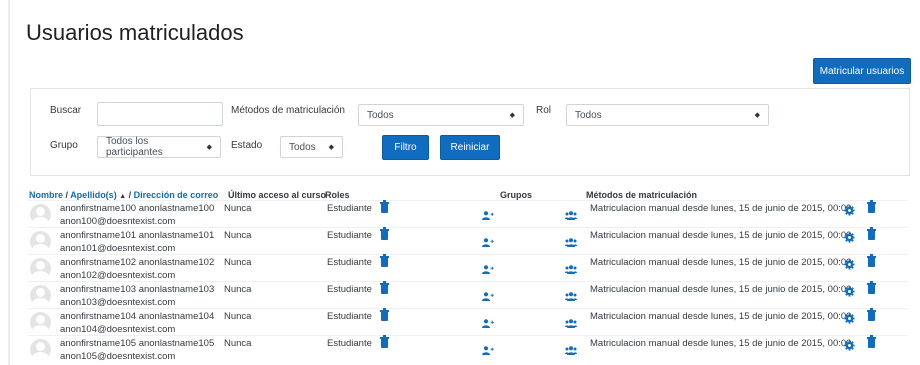  Describe the element at coordinates (93, 195) in the screenshot. I see `sort-by-surname-link: Apellido(s)` at that location.